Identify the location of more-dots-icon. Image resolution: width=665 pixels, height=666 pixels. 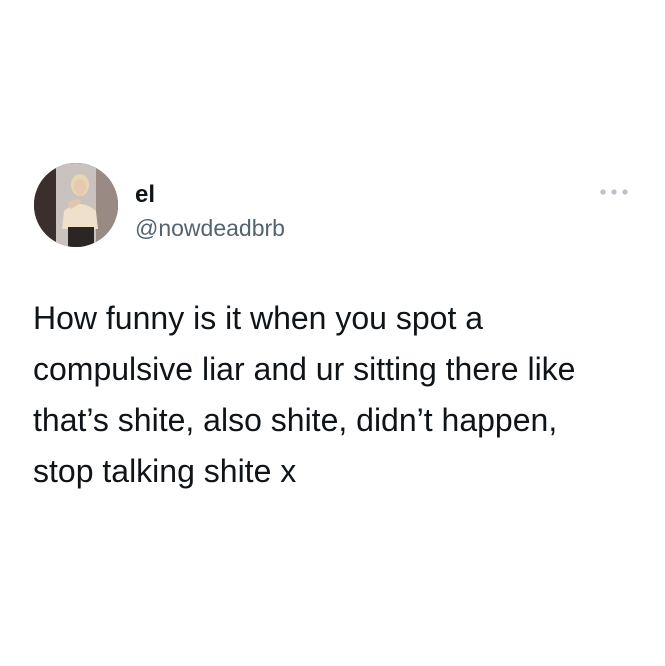
(614, 192).